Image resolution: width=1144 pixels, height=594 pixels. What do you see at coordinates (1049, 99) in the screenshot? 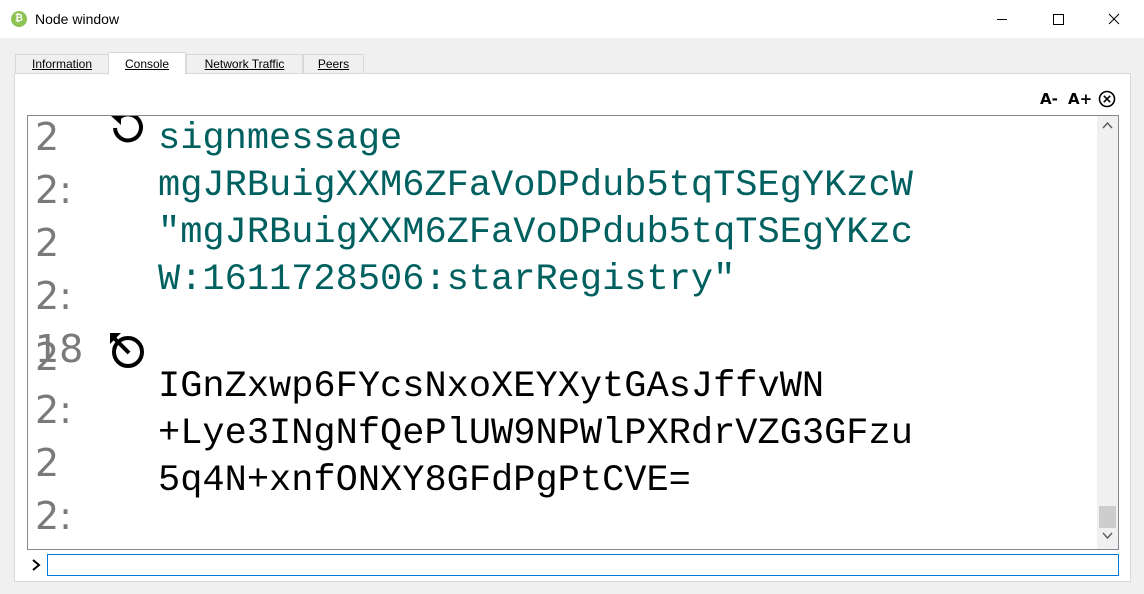
I see `font-decrease-button: A-` at bounding box center [1049, 99].